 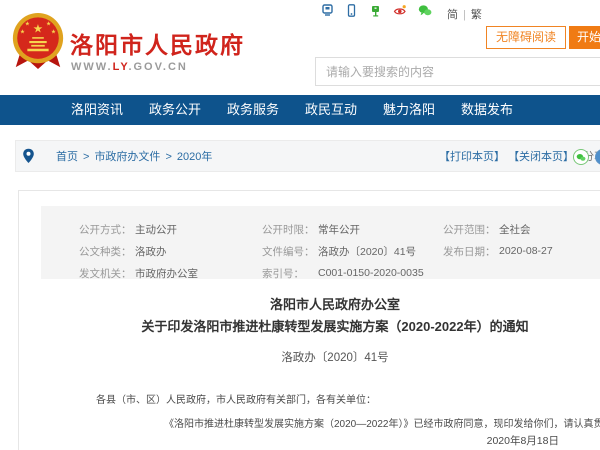 What do you see at coordinates (194, 157) in the screenshot?
I see `breadcrumb-year: 2020年` at bounding box center [194, 157].